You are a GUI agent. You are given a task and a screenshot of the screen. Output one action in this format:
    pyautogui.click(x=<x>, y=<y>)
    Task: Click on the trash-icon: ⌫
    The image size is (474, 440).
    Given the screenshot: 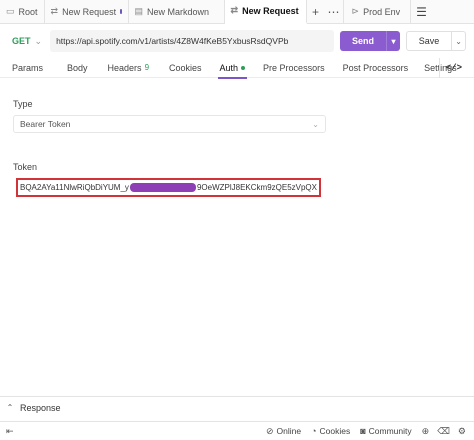 What is the action you would take?
    pyautogui.click(x=443, y=431)
    